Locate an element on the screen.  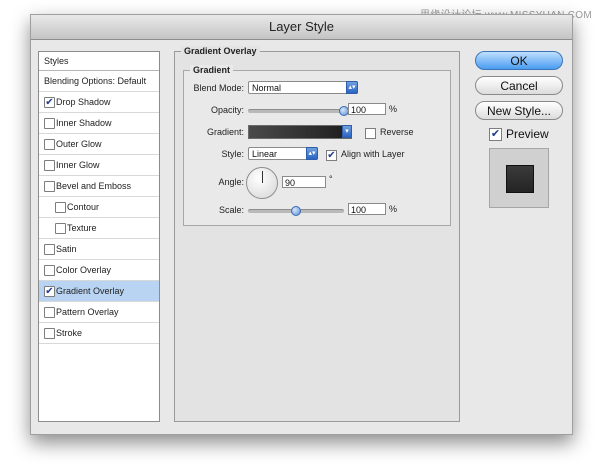
style-item-inner-shadow: Inner Shadow is located at coordinates (99, 123).